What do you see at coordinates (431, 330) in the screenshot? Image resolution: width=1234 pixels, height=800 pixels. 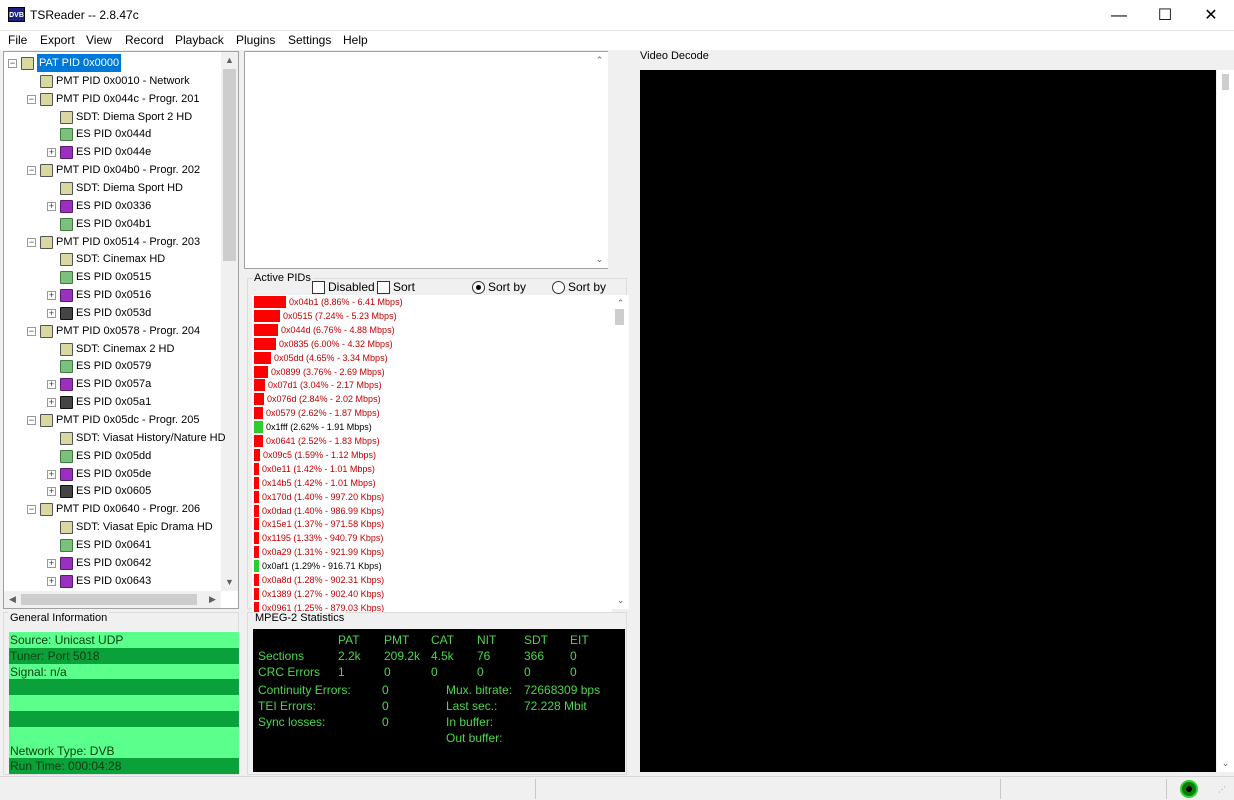 I see `pid-row: 0x044d (6.76% - 4.88 Mbps)` at bounding box center [431, 330].